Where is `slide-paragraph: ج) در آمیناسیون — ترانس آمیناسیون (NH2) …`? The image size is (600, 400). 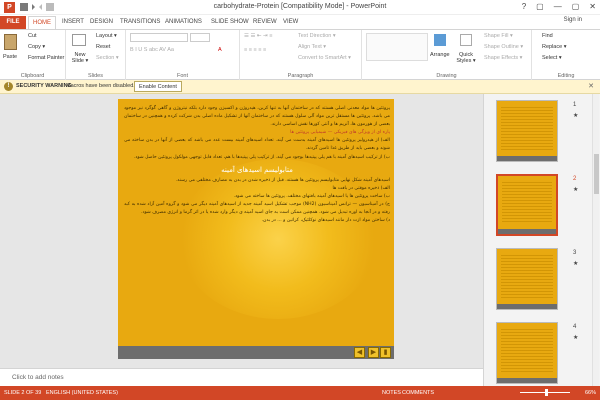 slide-paragraph: ج) در آمیناسیون — ترانس آمیناسیون (NH2) … is located at coordinates (257, 209).